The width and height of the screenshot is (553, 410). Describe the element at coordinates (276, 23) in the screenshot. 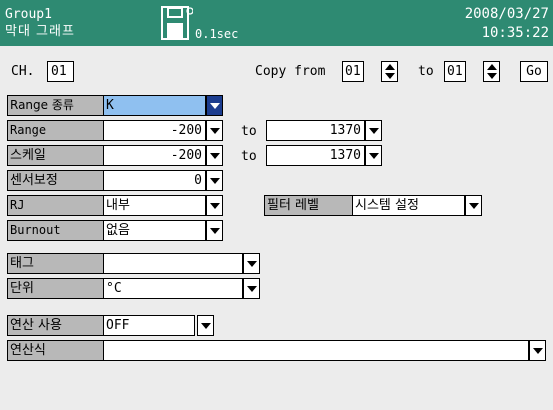

I see `title-bar: Group1 막대 그래프 0.1sec 2008/03/27 10:35:22` at that location.